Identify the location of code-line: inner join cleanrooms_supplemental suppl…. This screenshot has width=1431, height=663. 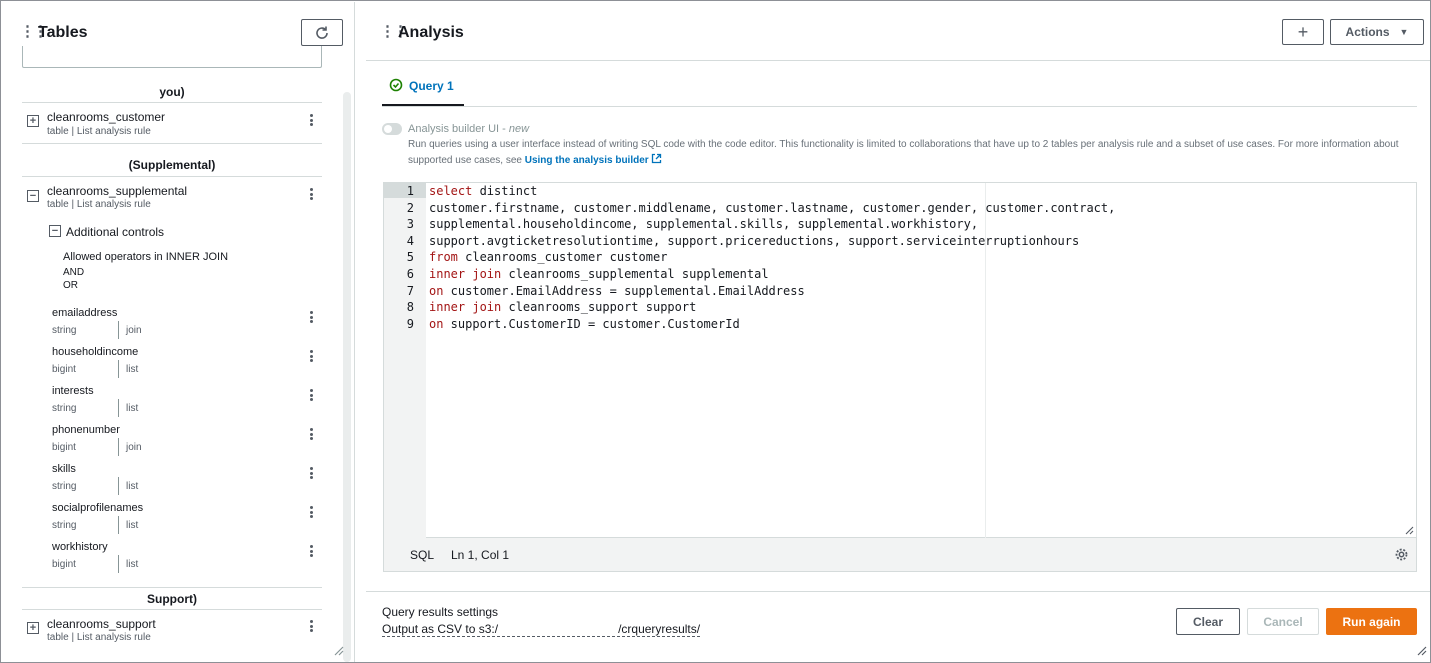
(599, 274).